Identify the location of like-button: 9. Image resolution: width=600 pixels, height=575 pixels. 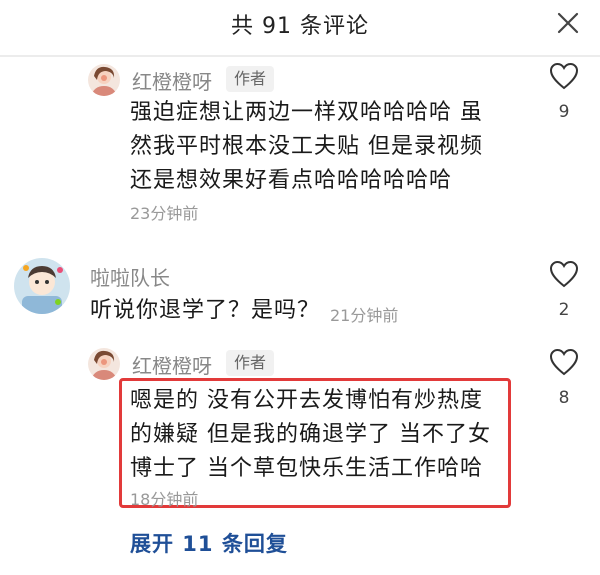
(564, 92).